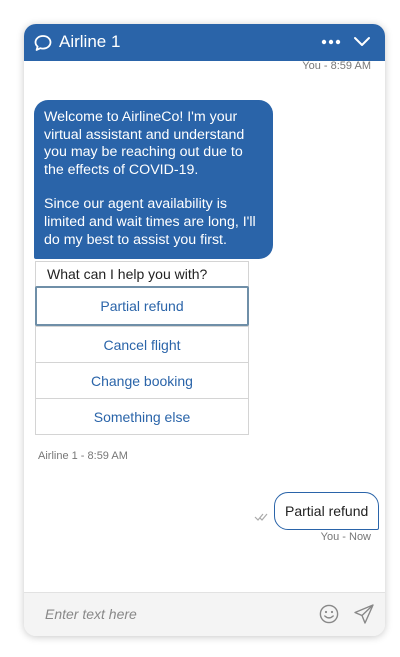  I want to click on user-message-timestamp: You - Now, so click(345, 537).